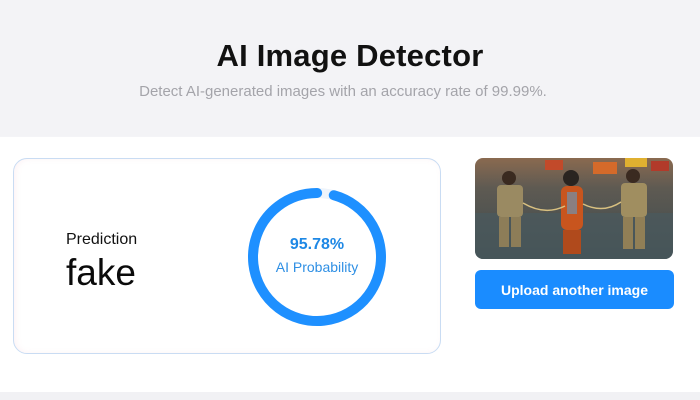  I want to click on prediction-label: Prediction, so click(102, 239).